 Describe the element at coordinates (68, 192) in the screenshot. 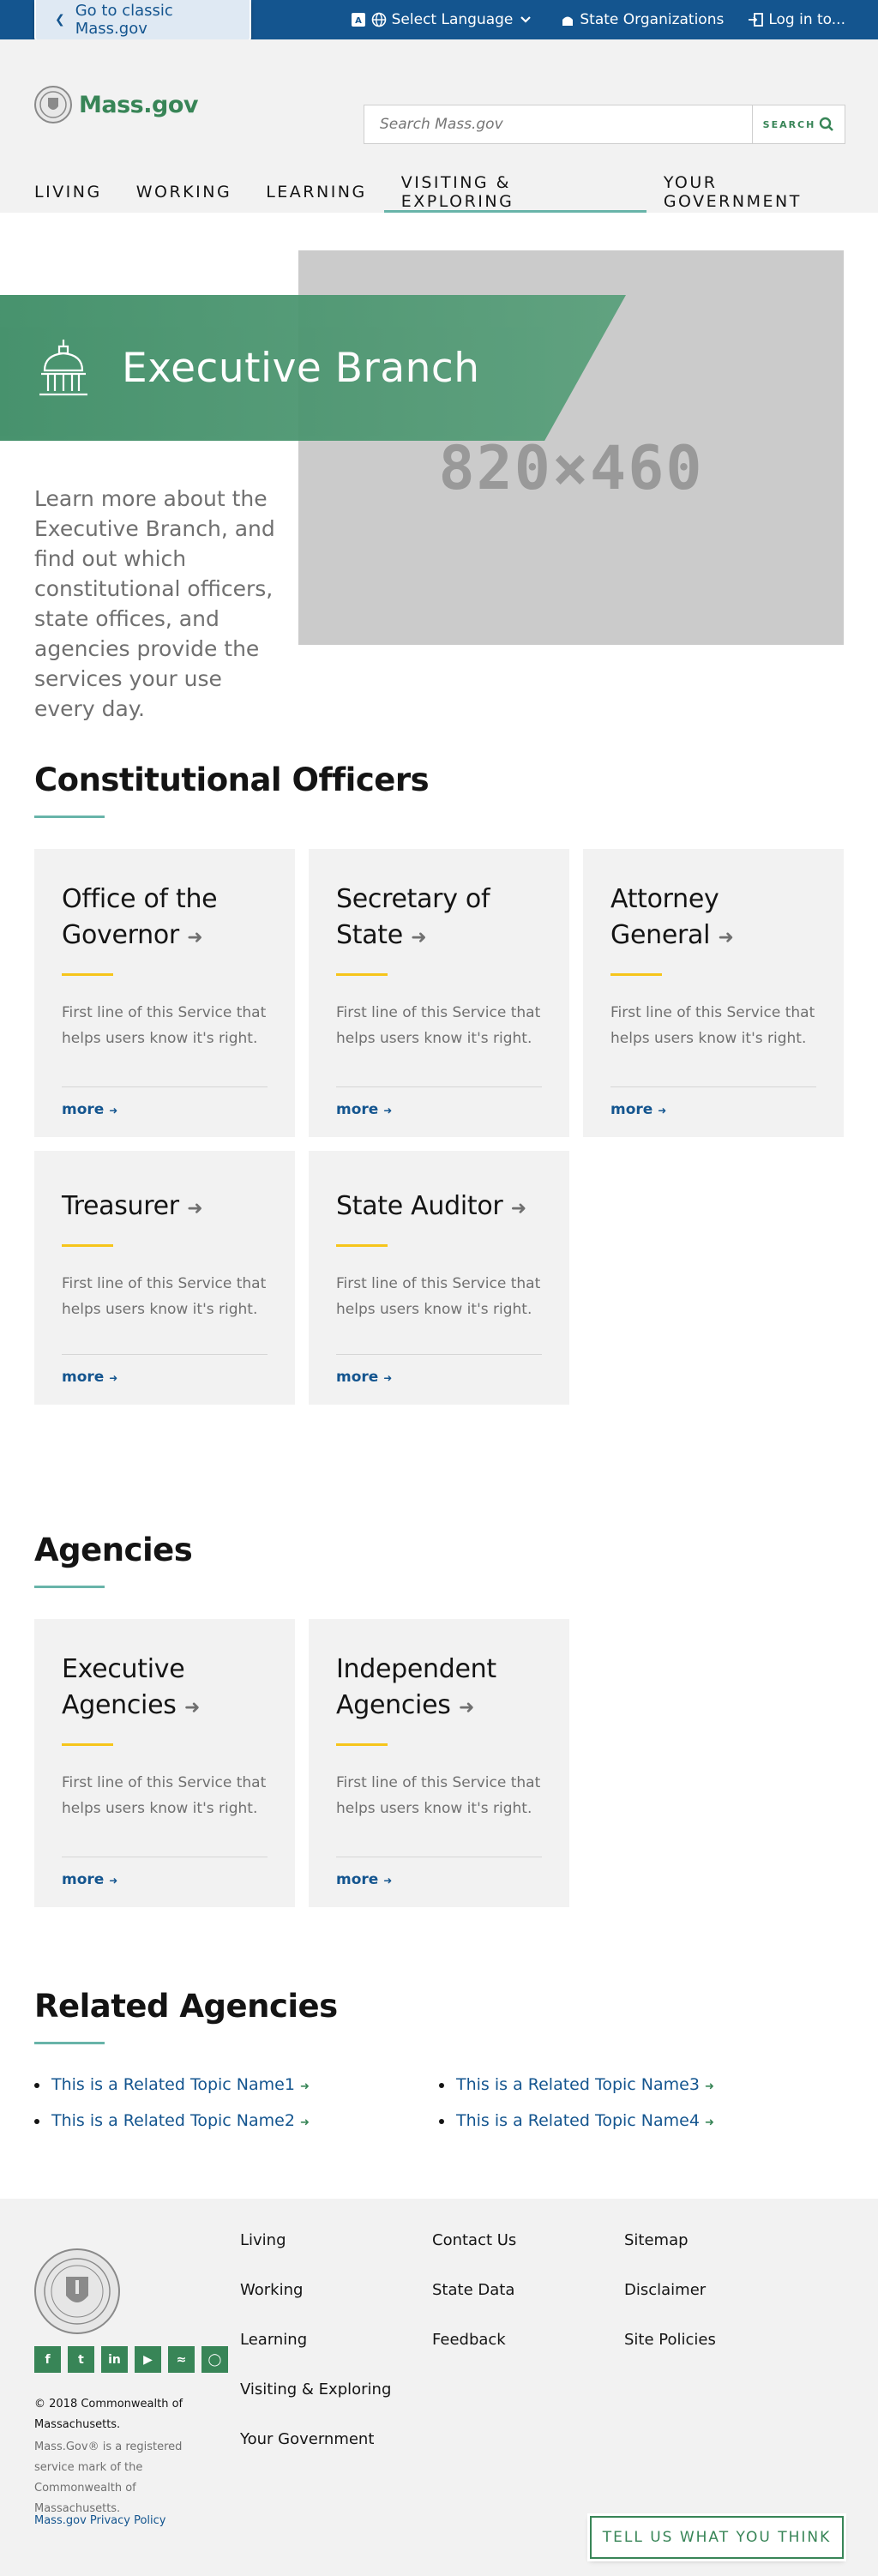

I see `nav-living: LIVING` at that location.